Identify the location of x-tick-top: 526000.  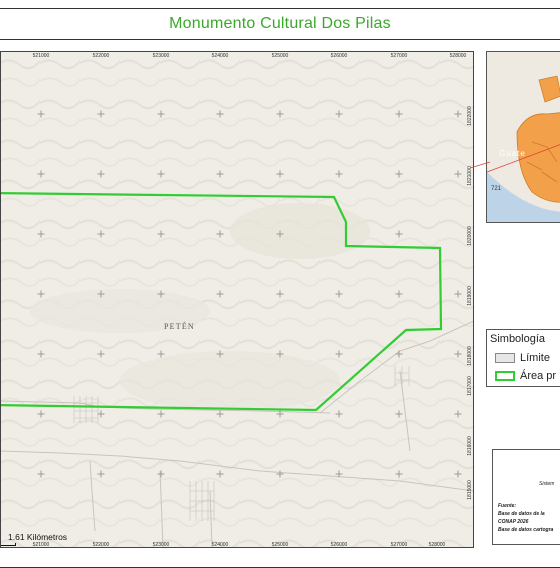
(339, 56).